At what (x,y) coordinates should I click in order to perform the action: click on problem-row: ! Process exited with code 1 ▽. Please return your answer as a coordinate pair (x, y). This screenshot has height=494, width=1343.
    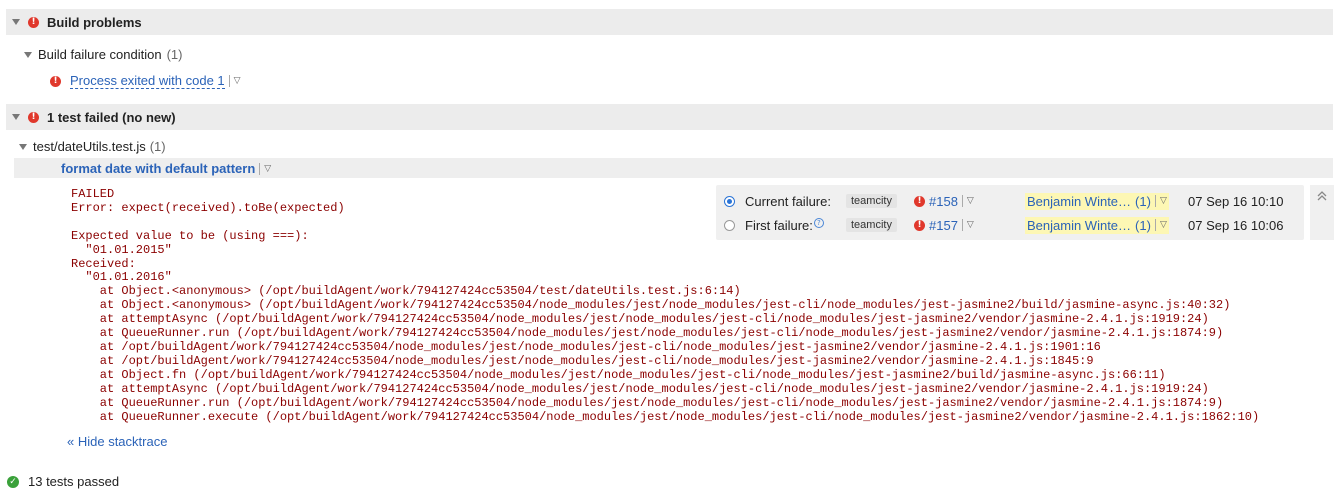
    Looking at the image, I should click on (145, 81).